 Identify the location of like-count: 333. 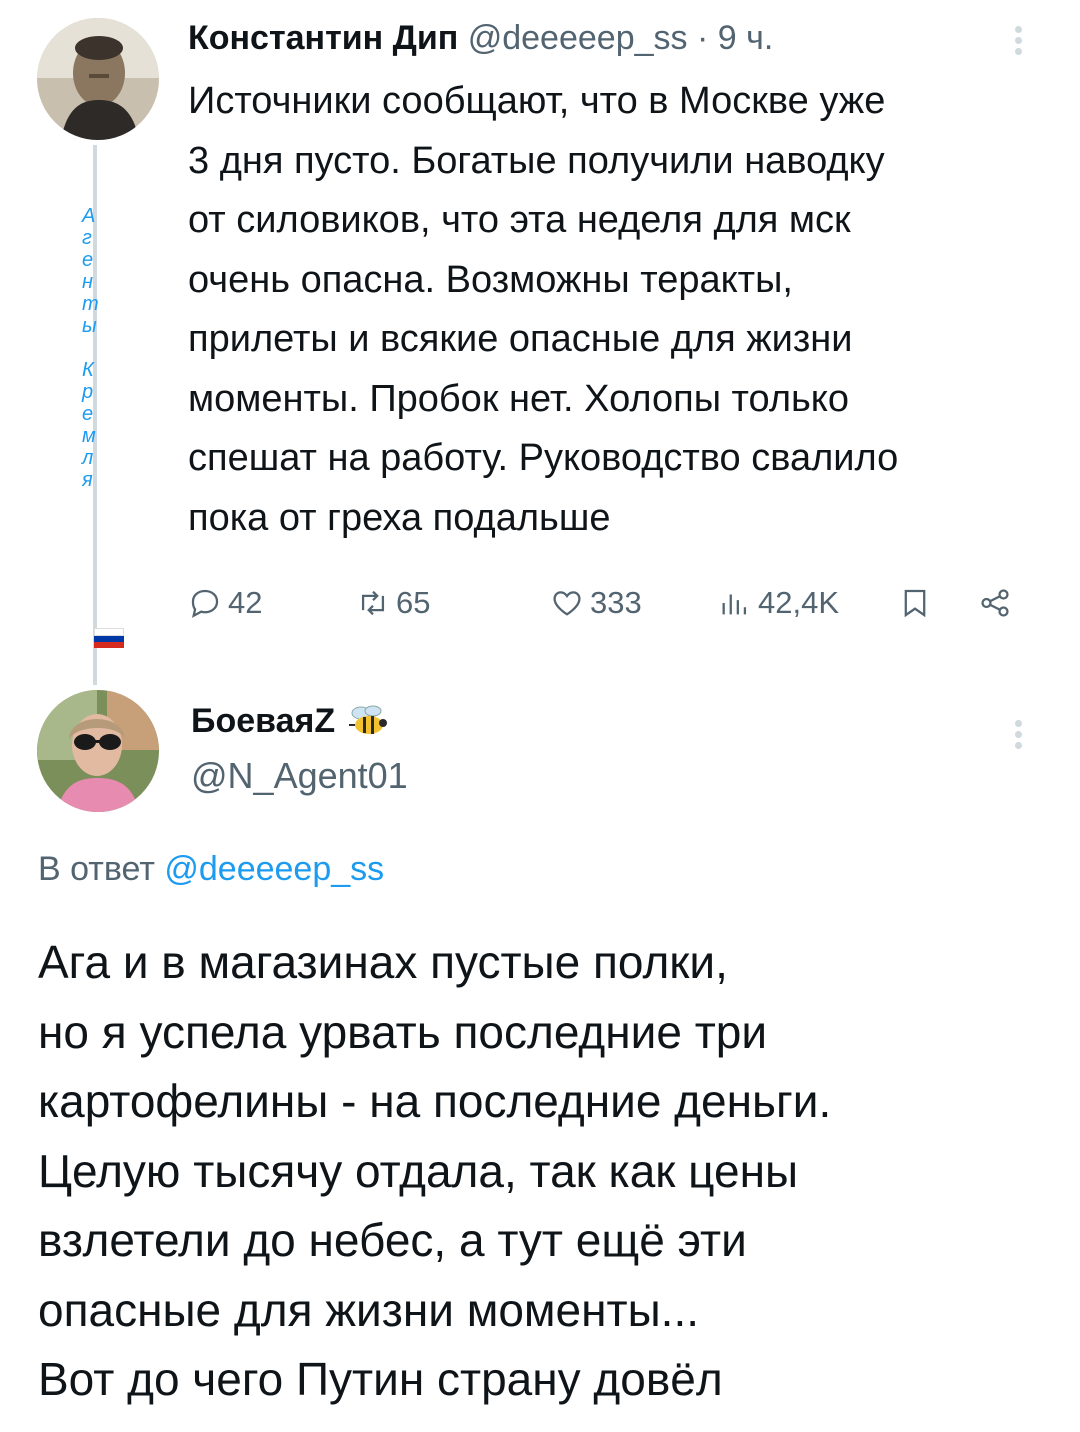
(616, 602).